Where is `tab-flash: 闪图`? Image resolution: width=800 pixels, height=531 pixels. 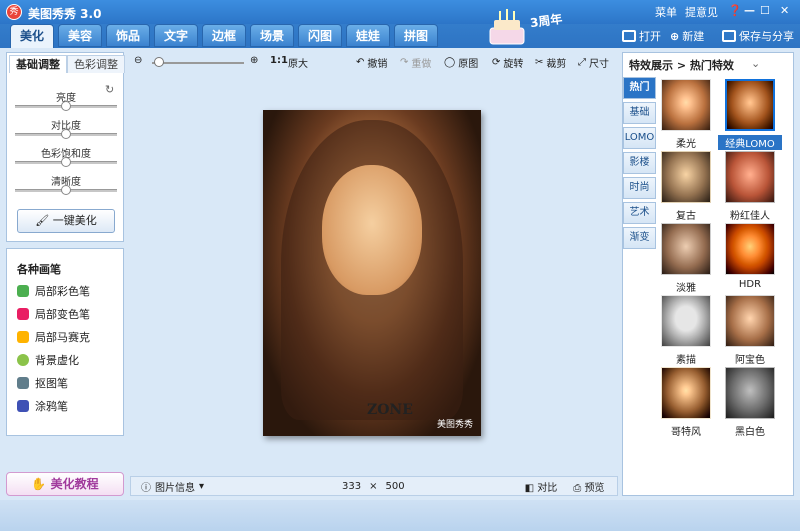
tab-flash: 闪图 is located at coordinates (320, 35).